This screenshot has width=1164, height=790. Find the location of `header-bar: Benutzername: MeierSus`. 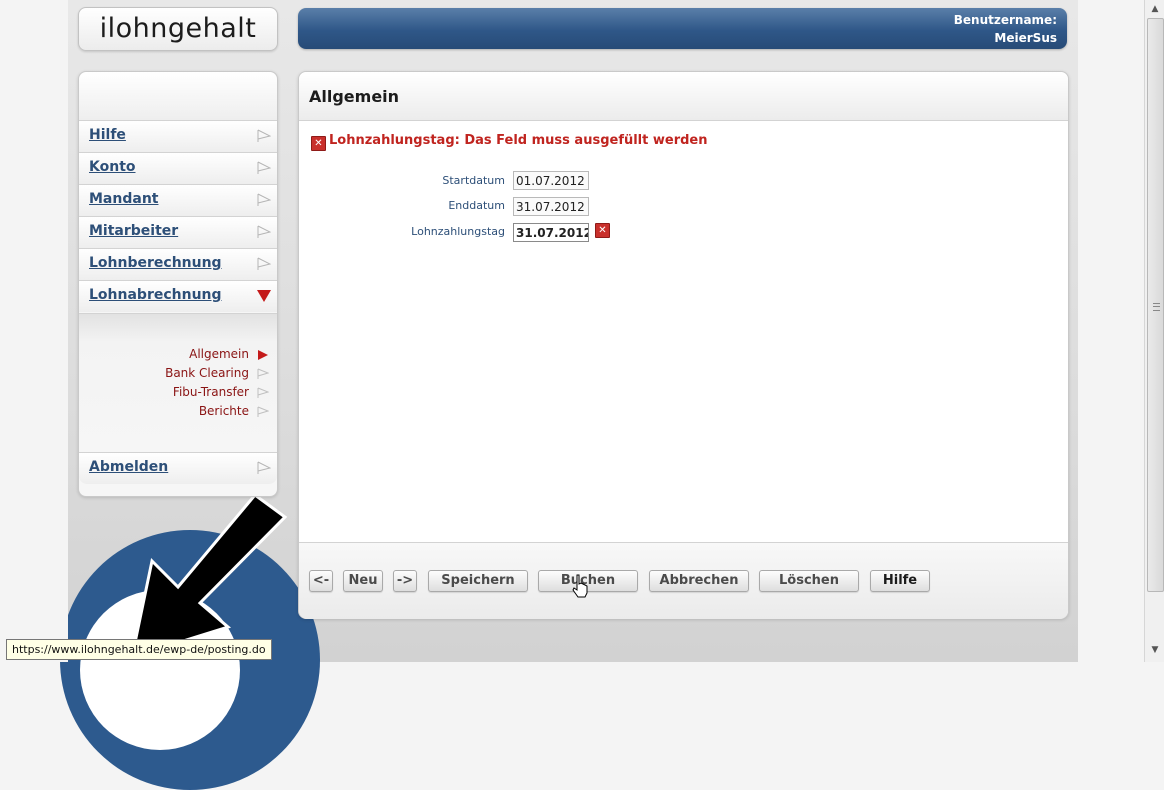

header-bar: Benutzername: MeierSus is located at coordinates (682, 28).